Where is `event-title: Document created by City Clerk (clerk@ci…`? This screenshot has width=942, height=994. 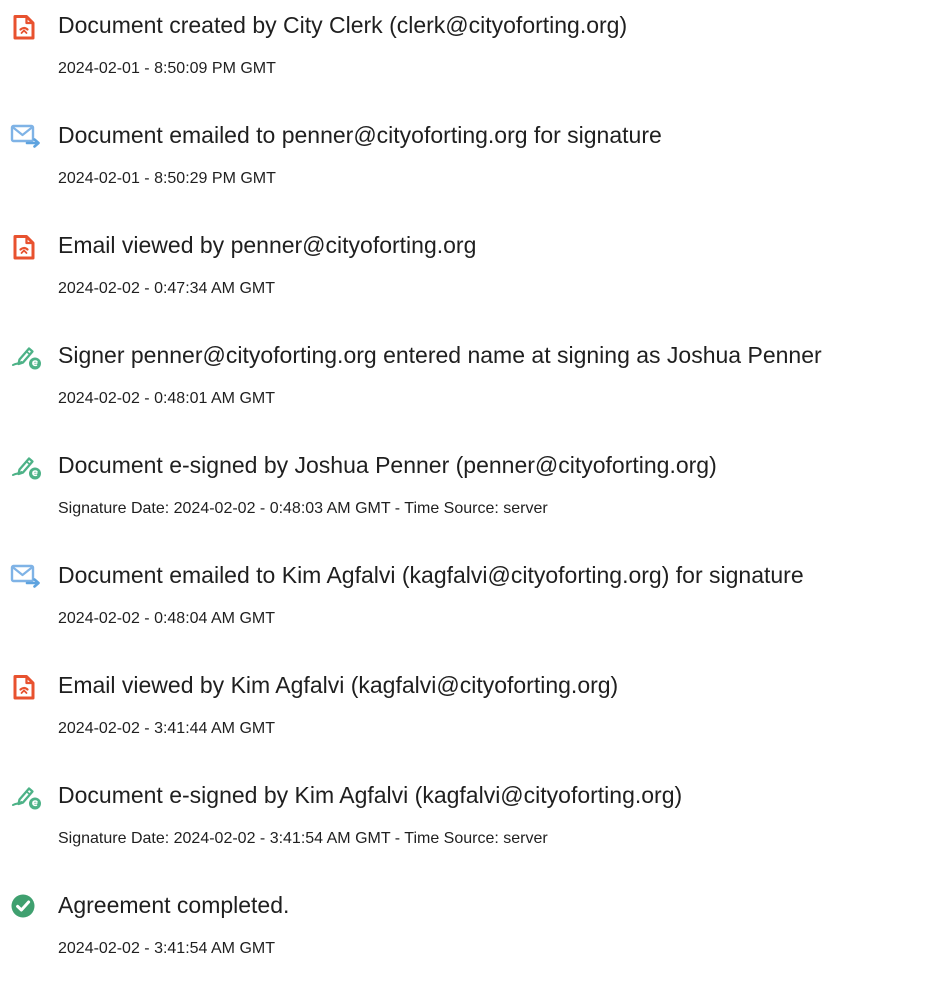
event-title: Document created by City Clerk (clerk@ci… is located at coordinates (343, 25).